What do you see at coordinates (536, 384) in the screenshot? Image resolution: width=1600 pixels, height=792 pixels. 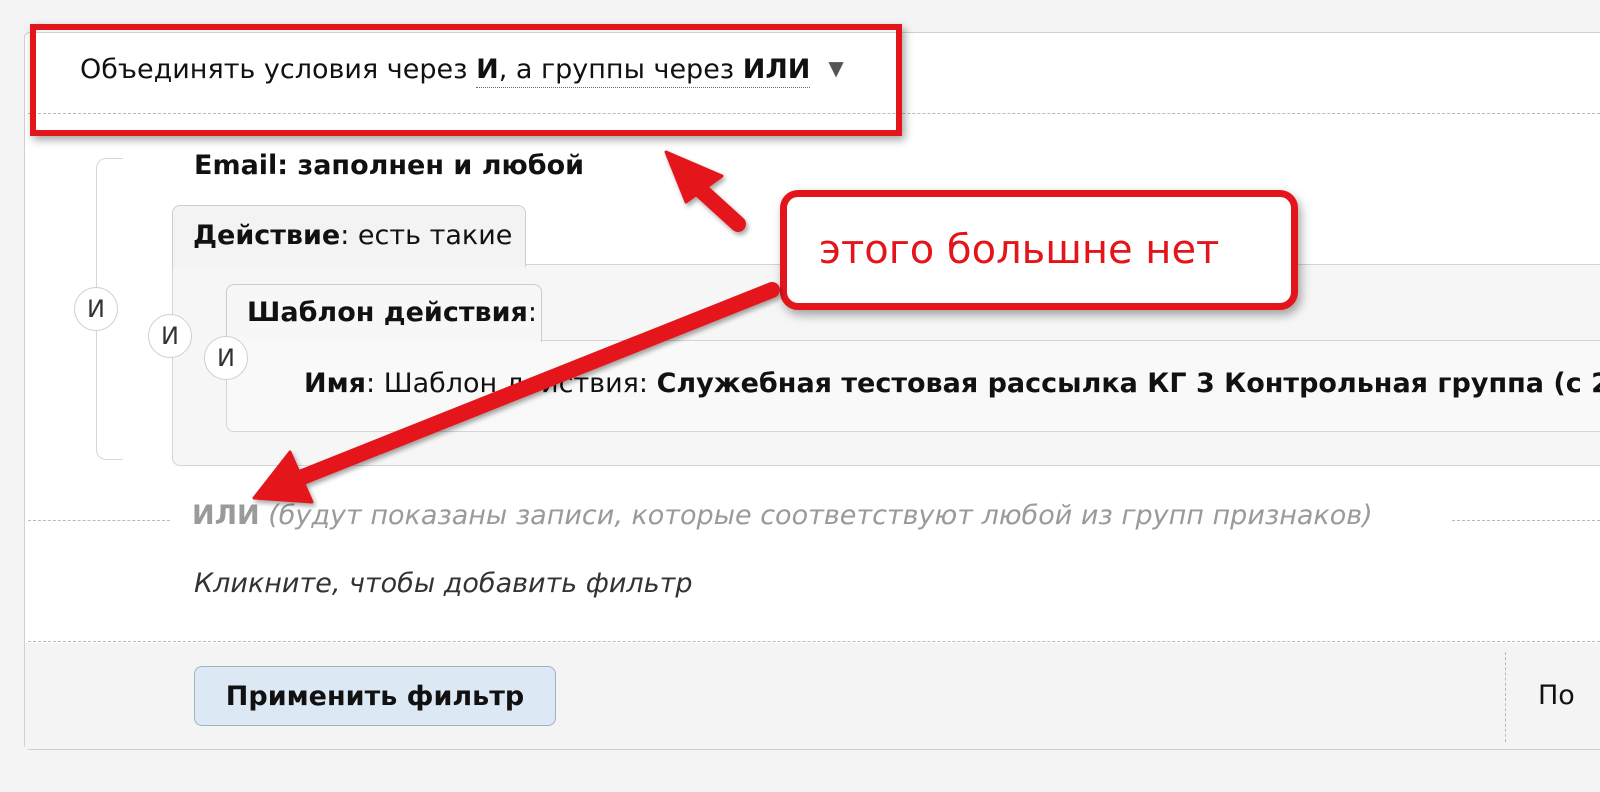 I see `arrow-to-or-separator` at bounding box center [536, 384].